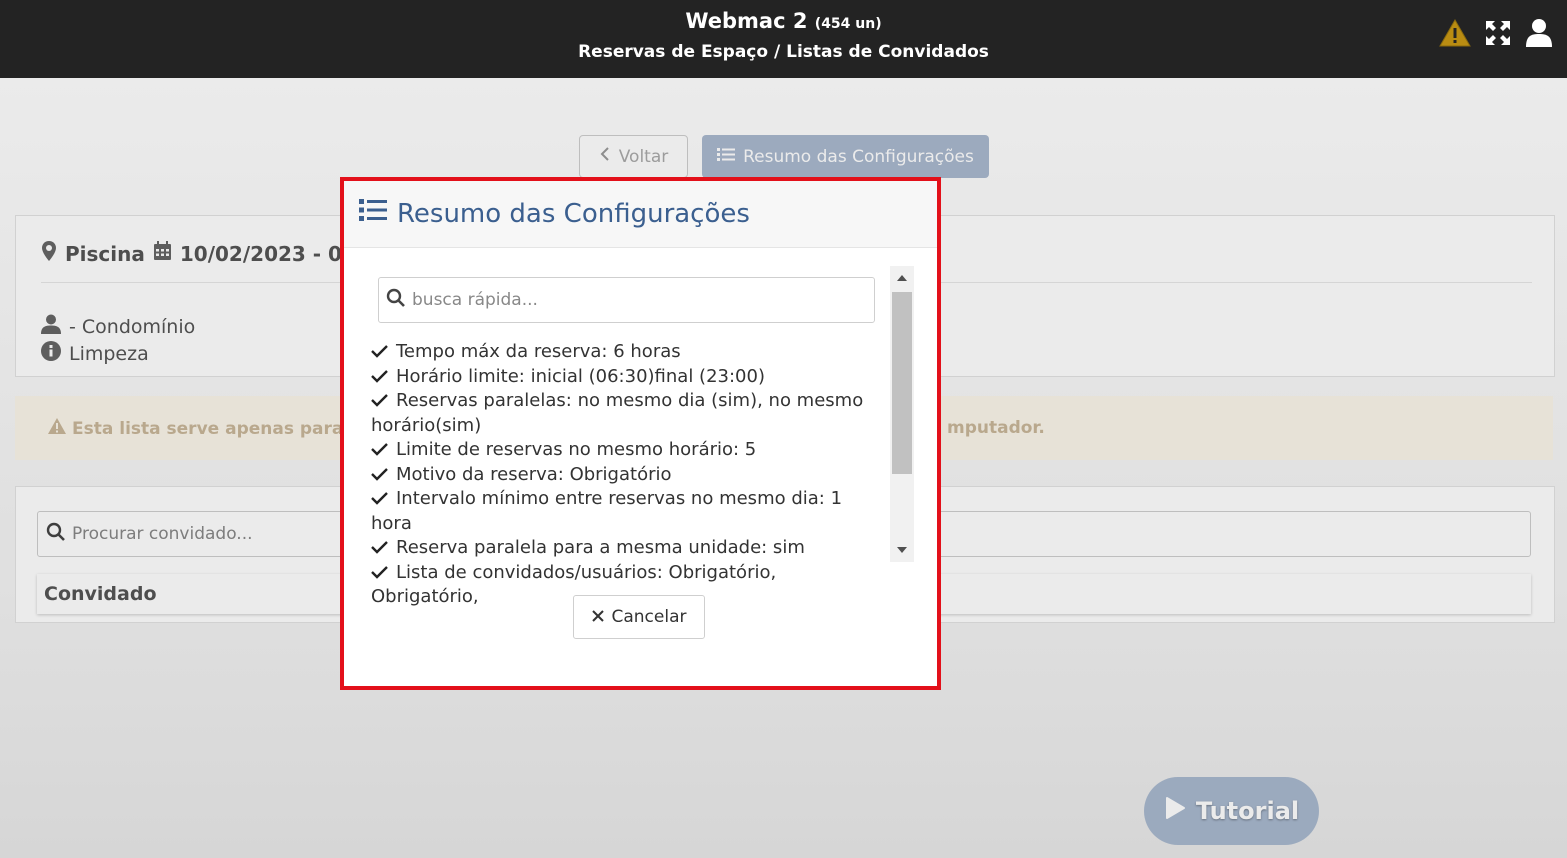 Image resolution: width=1567 pixels, height=858 pixels. I want to click on warning-icon, so click(1455, 33).